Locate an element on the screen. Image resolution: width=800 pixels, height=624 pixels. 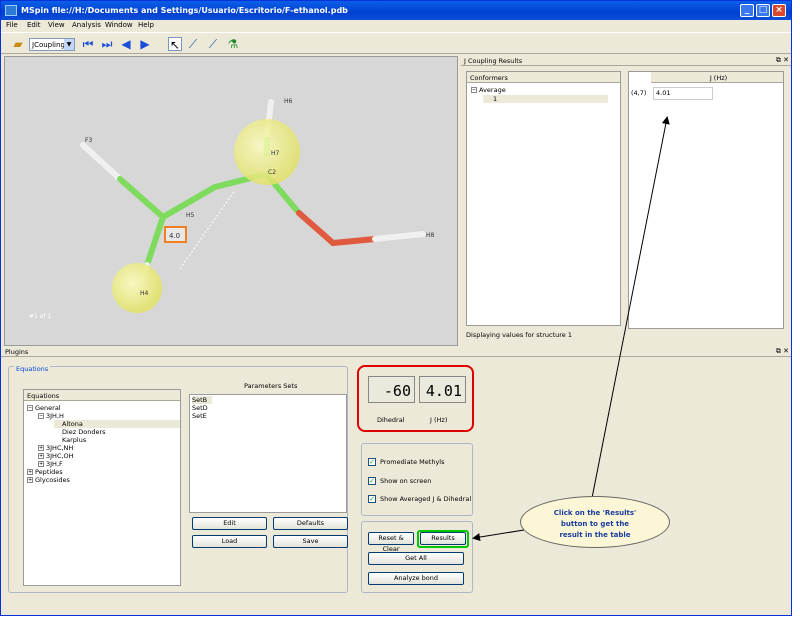
menu-edit: Edit is located at coordinates (34, 25).